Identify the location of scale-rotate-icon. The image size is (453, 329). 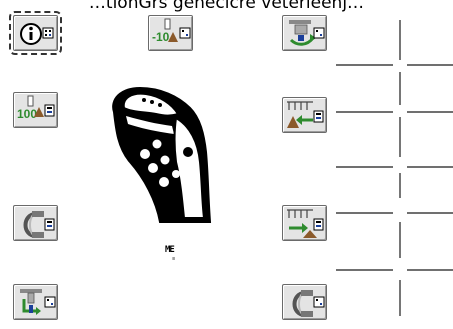
(307, 33).